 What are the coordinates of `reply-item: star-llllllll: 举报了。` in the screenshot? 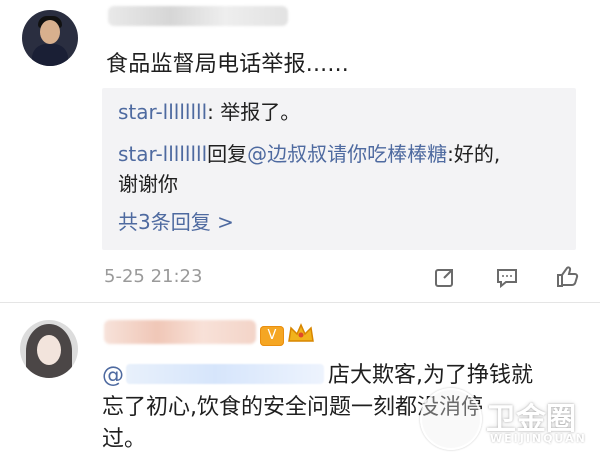 It's located at (209, 112).